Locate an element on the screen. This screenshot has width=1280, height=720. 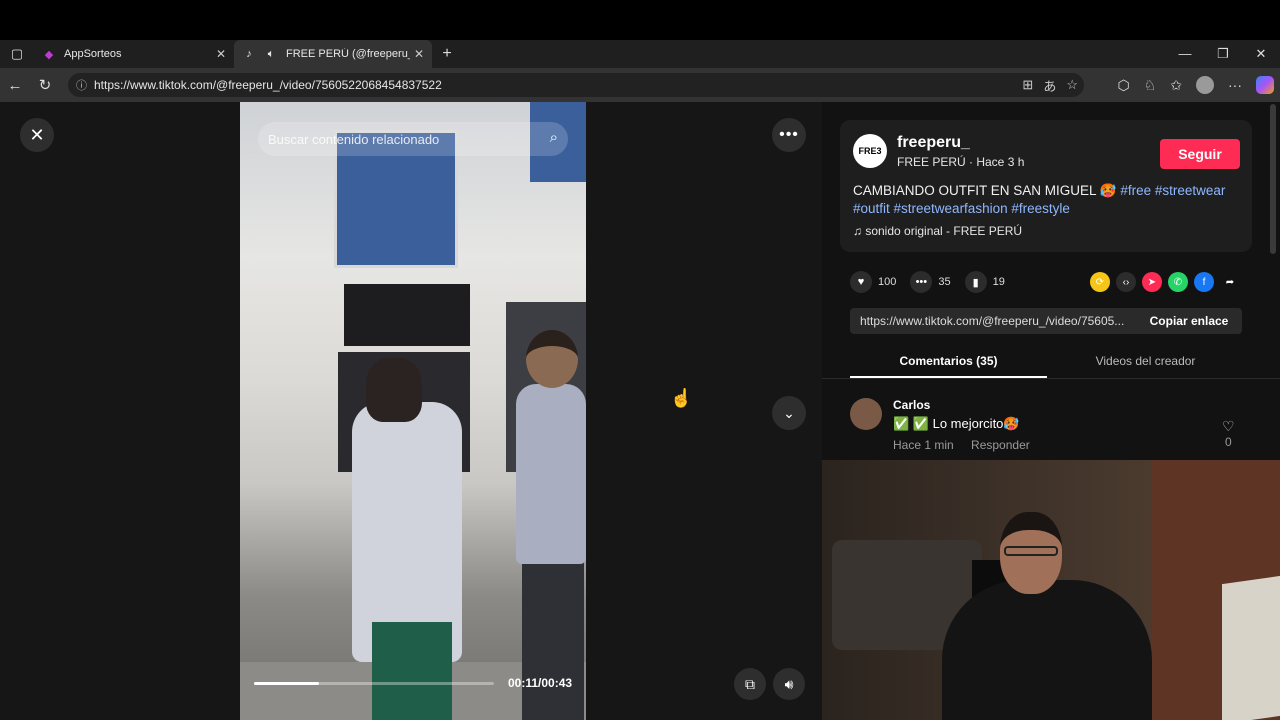
favorites-icon: ✩ is located at coordinates (1176, 85).